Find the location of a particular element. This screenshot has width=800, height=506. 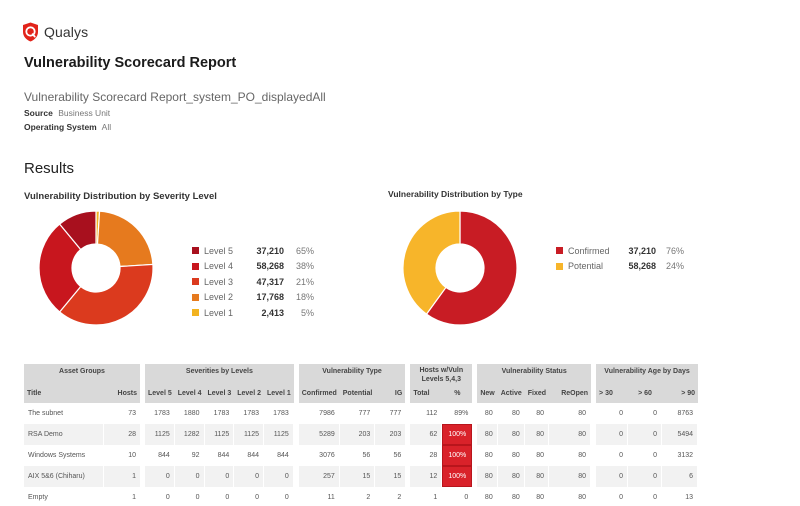

meta-source-value: Business Unit is located at coordinates (84, 113).